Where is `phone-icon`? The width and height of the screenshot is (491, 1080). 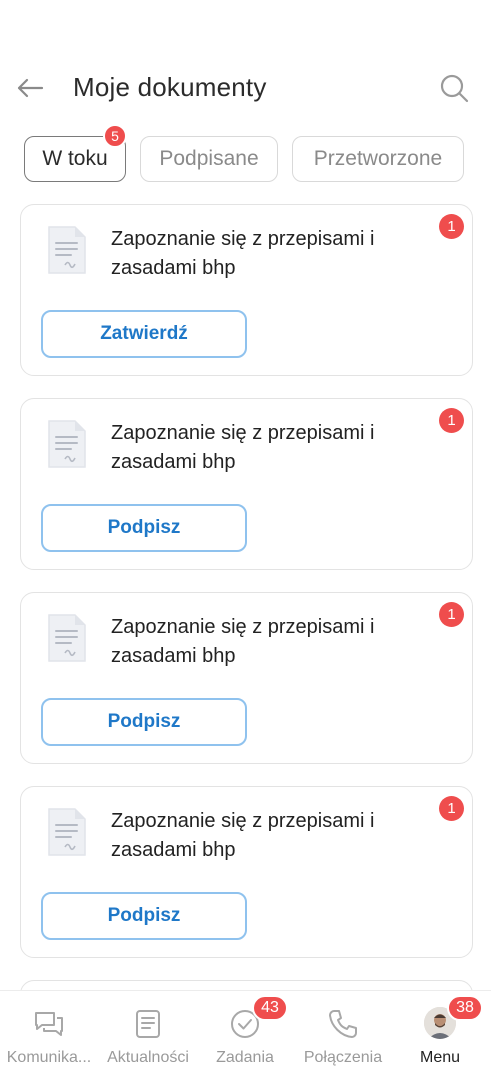 phone-icon is located at coordinates (343, 1024).